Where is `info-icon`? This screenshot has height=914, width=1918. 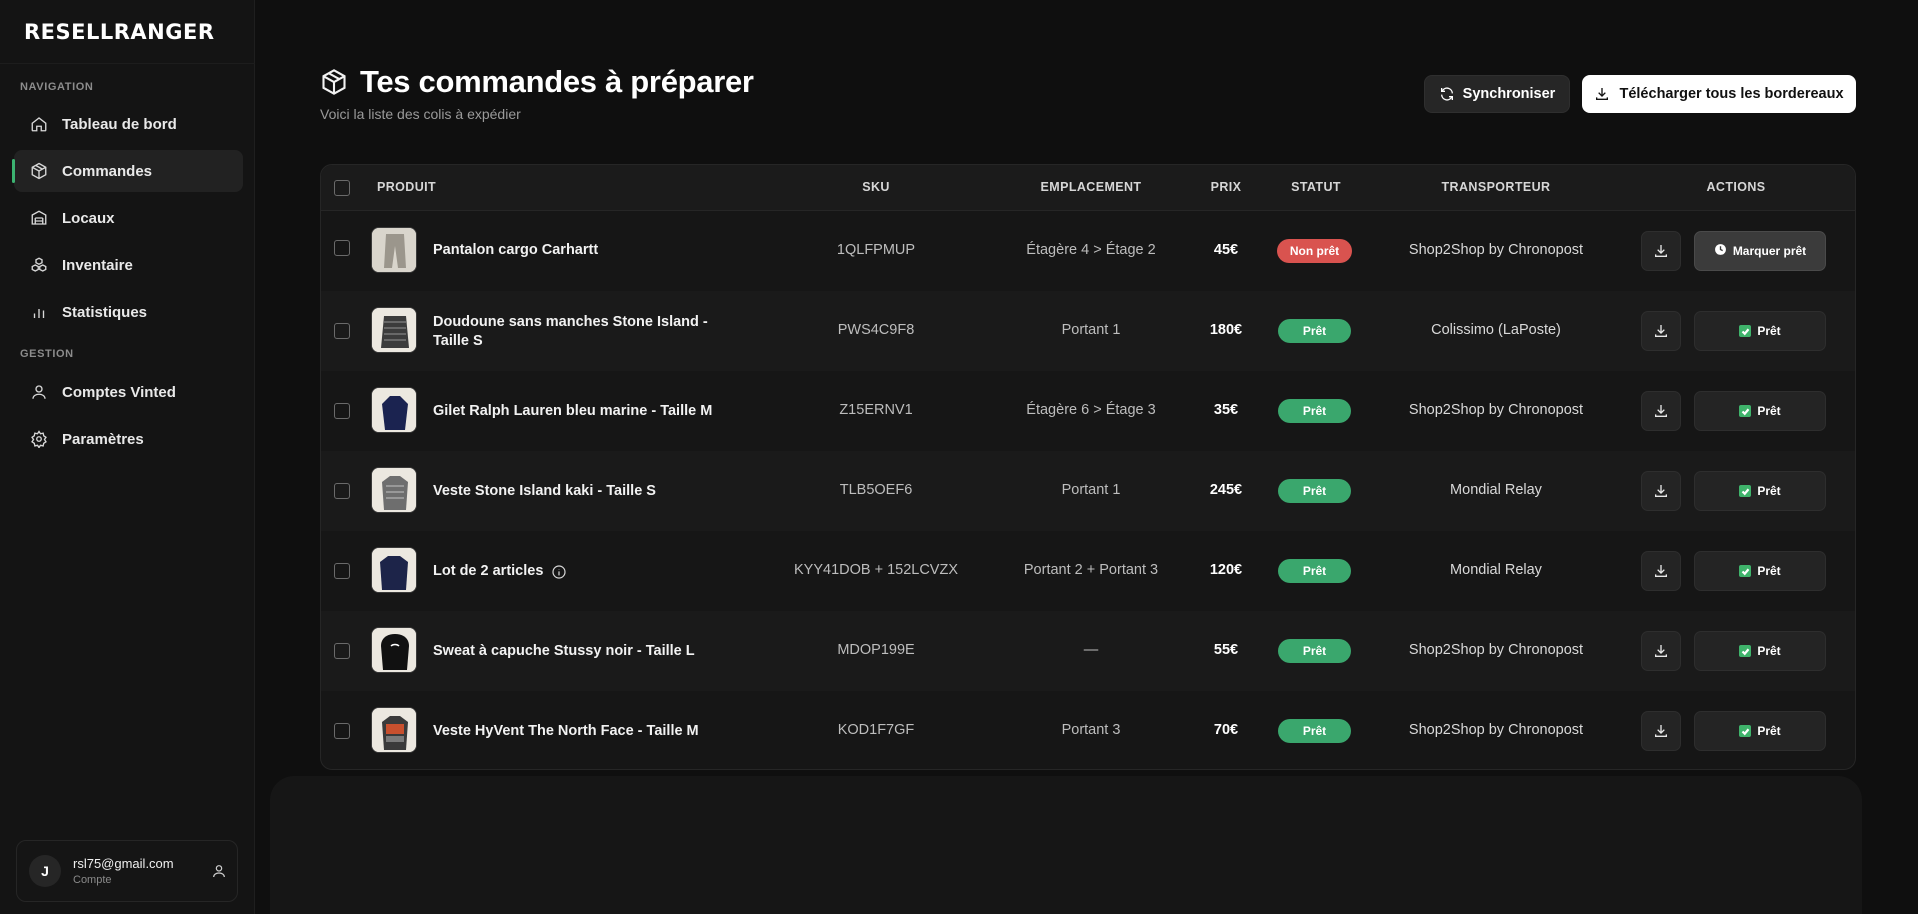
info-icon is located at coordinates (559, 572).